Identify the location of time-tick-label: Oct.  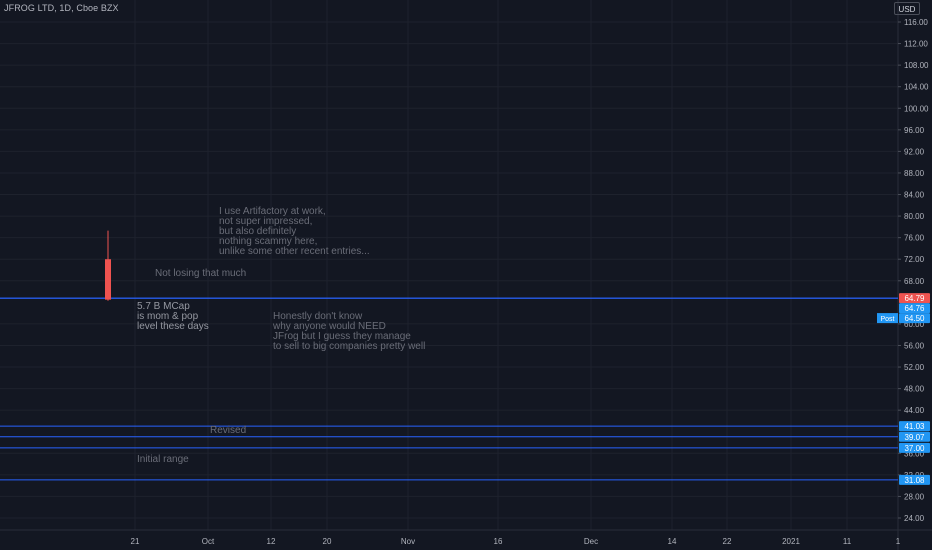
(208, 541).